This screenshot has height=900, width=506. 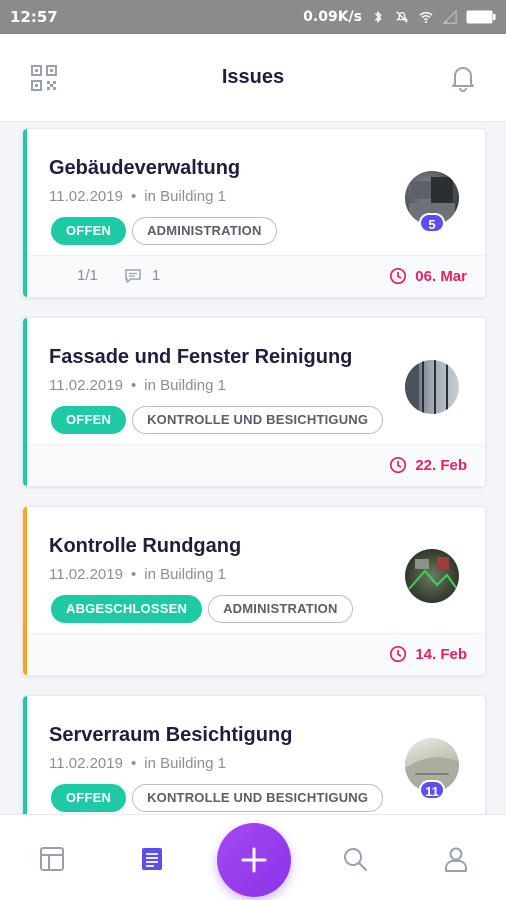 What do you see at coordinates (432, 790) in the screenshot?
I see `image-count-badge: 11` at bounding box center [432, 790].